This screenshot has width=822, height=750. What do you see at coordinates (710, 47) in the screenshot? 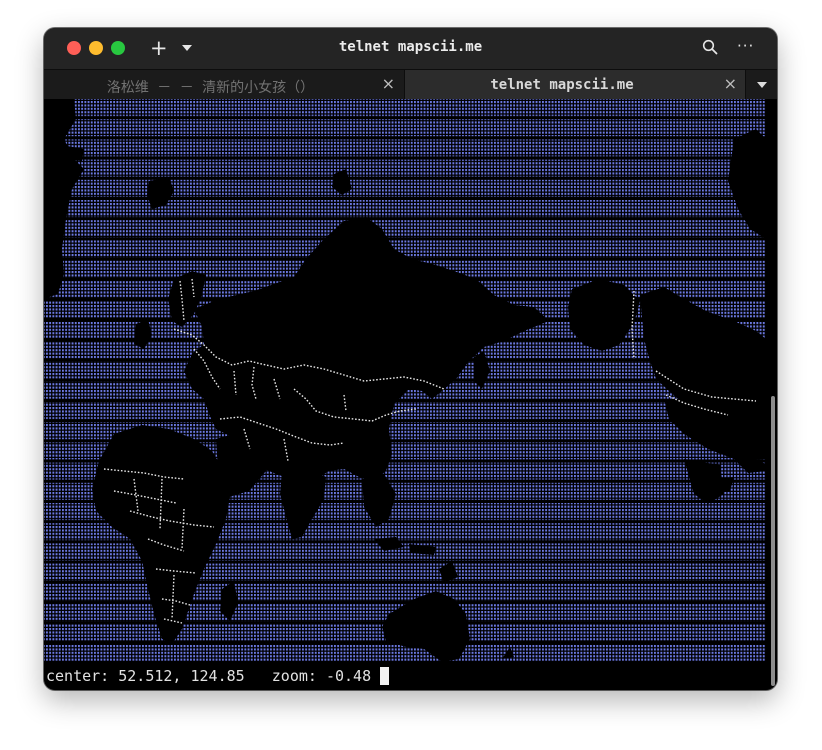
I see `search-icon` at bounding box center [710, 47].